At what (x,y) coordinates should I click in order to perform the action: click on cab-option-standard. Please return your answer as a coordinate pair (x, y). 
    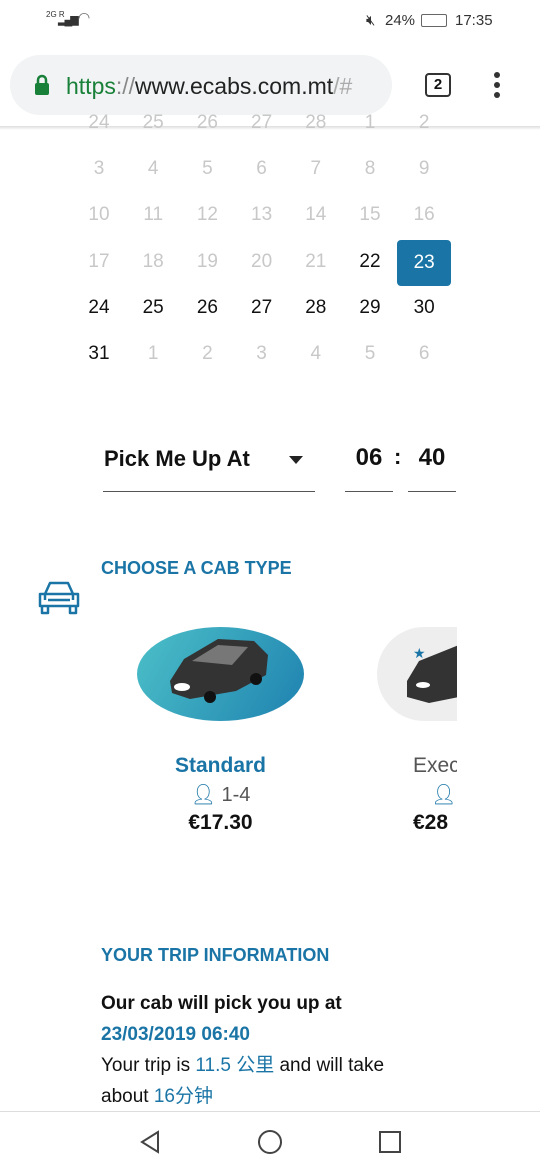
    Looking at the image, I should click on (220, 674).